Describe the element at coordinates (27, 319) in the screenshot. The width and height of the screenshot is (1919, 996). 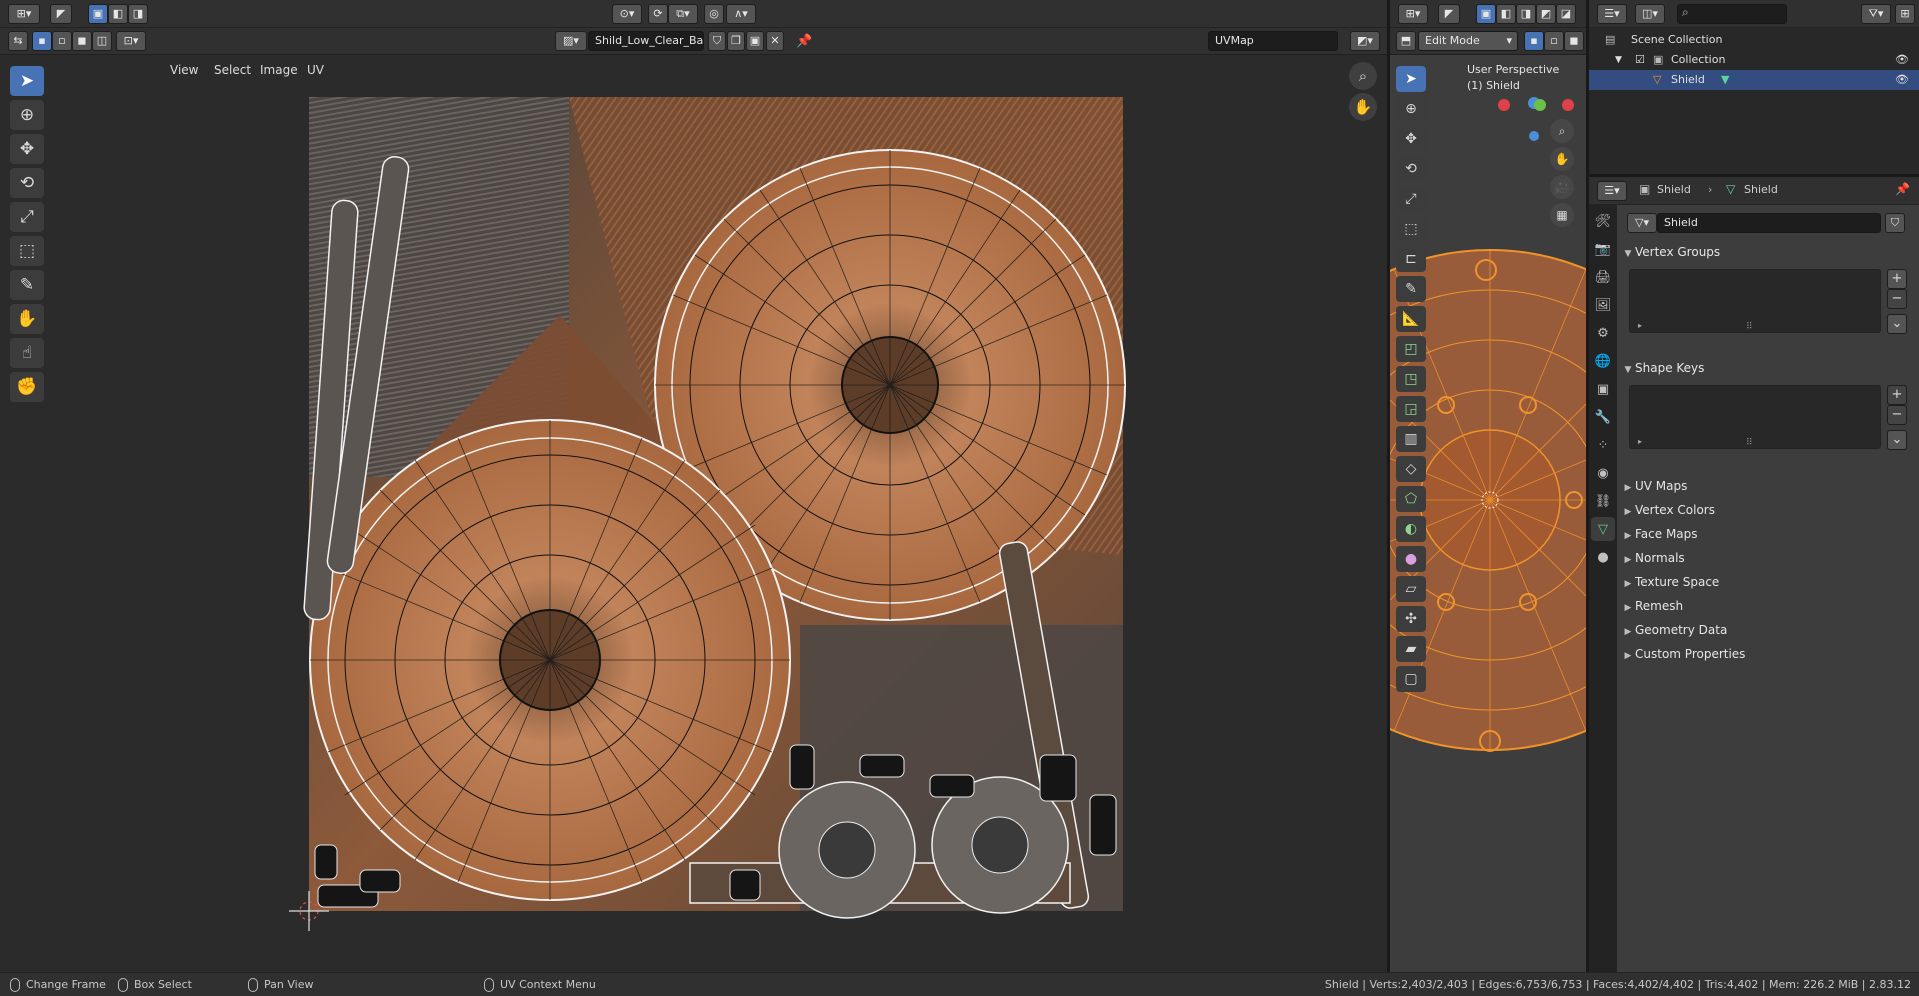
I see `grab-tool-icon: ✋` at that location.